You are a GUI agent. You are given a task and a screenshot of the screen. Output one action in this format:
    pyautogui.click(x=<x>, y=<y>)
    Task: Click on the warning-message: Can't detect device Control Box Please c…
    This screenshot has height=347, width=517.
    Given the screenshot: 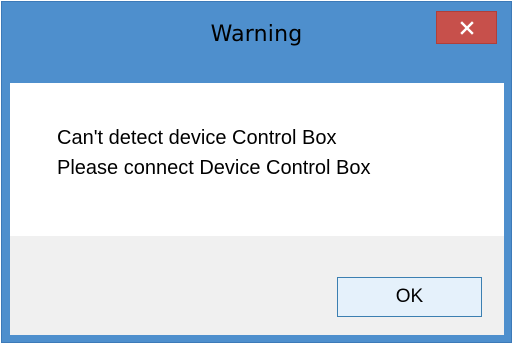 What is the action you would take?
    pyautogui.click(x=214, y=153)
    